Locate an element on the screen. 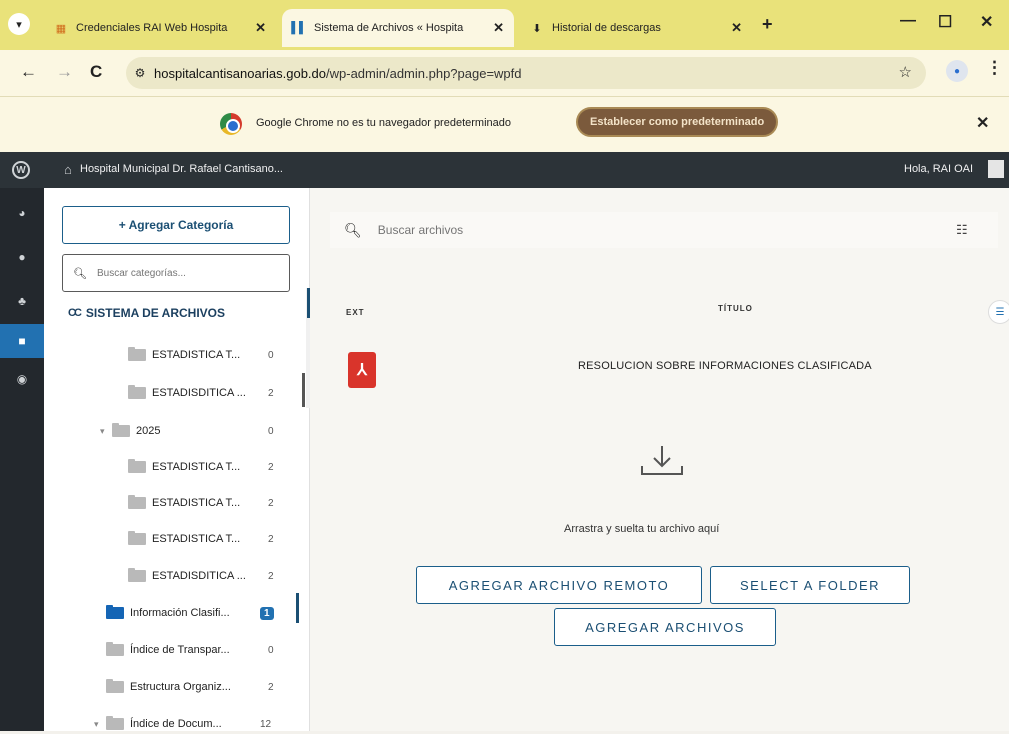 The height and width of the screenshot is (734, 1009). maximize-icon: ☐ is located at coordinates (945, 22).